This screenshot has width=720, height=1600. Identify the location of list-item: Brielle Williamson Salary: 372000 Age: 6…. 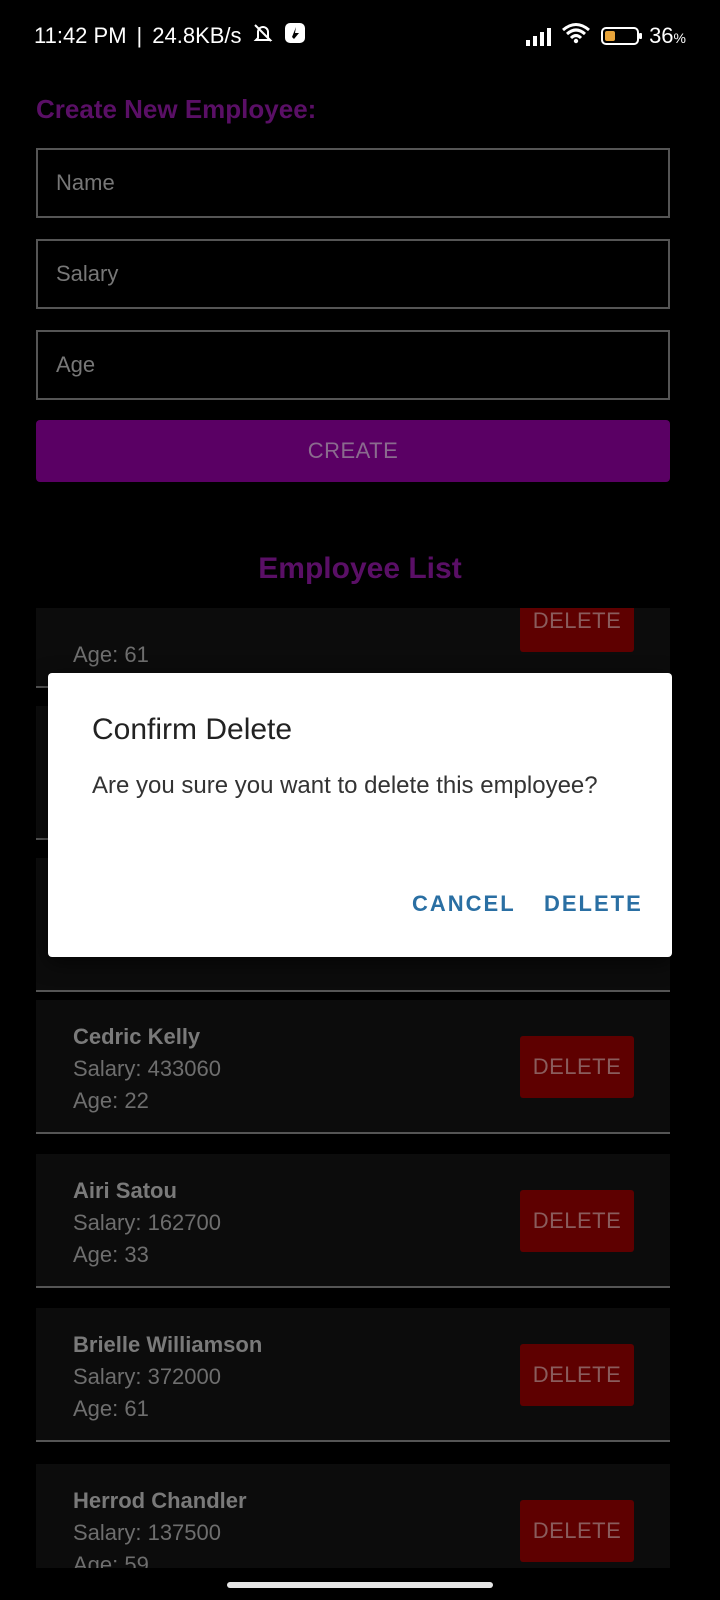
(353, 1375).